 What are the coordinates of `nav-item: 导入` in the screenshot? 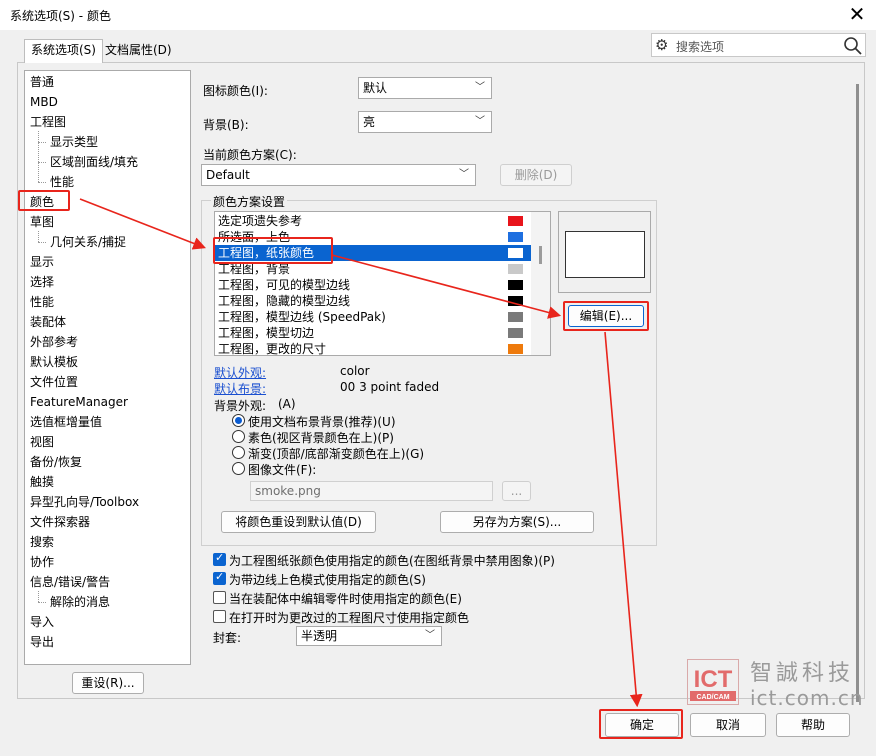 It's located at (42, 622).